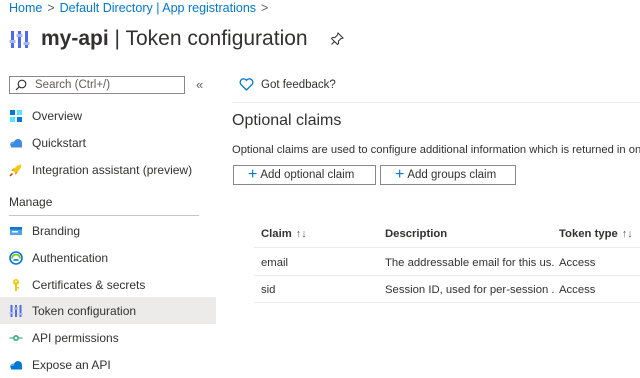  Describe the element at coordinates (56, 230) in the screenshot. I see `sidebar-item-label: Branding` at that location.